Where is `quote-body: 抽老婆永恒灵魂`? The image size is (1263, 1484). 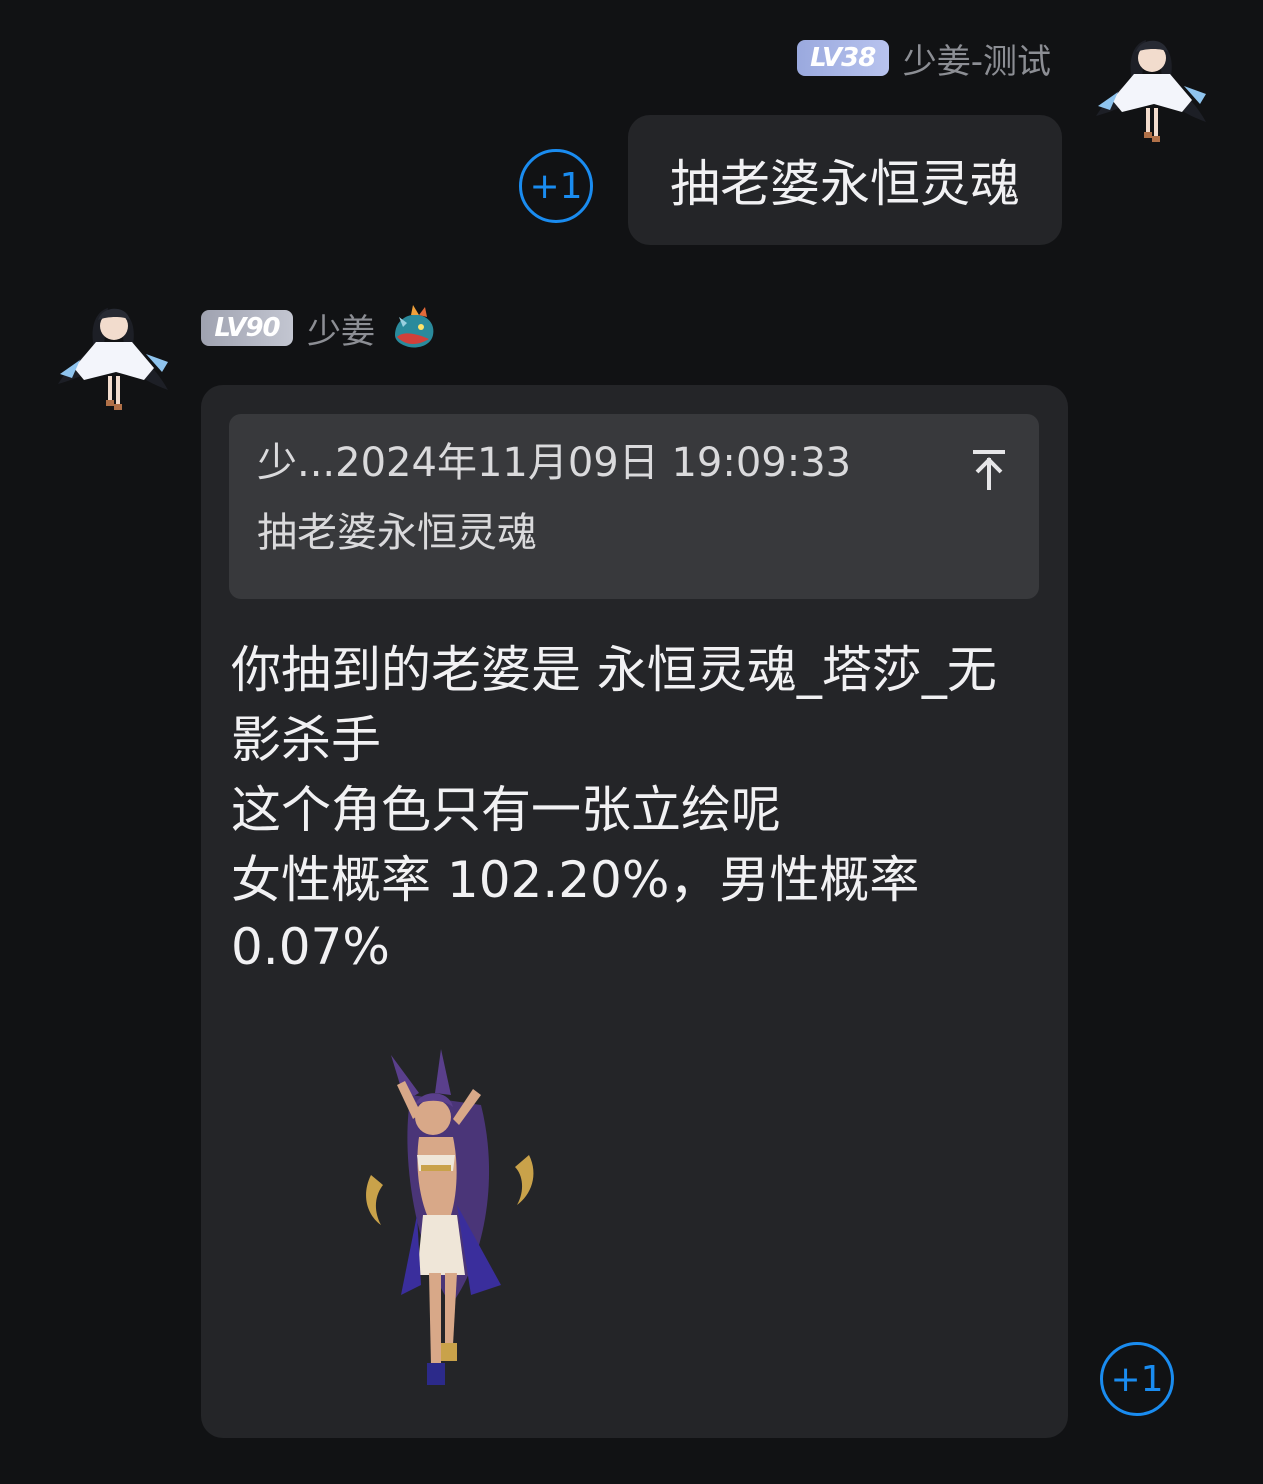
quote-body: 抽老婆永恒灵魂 is located at coordinates (397, 533).